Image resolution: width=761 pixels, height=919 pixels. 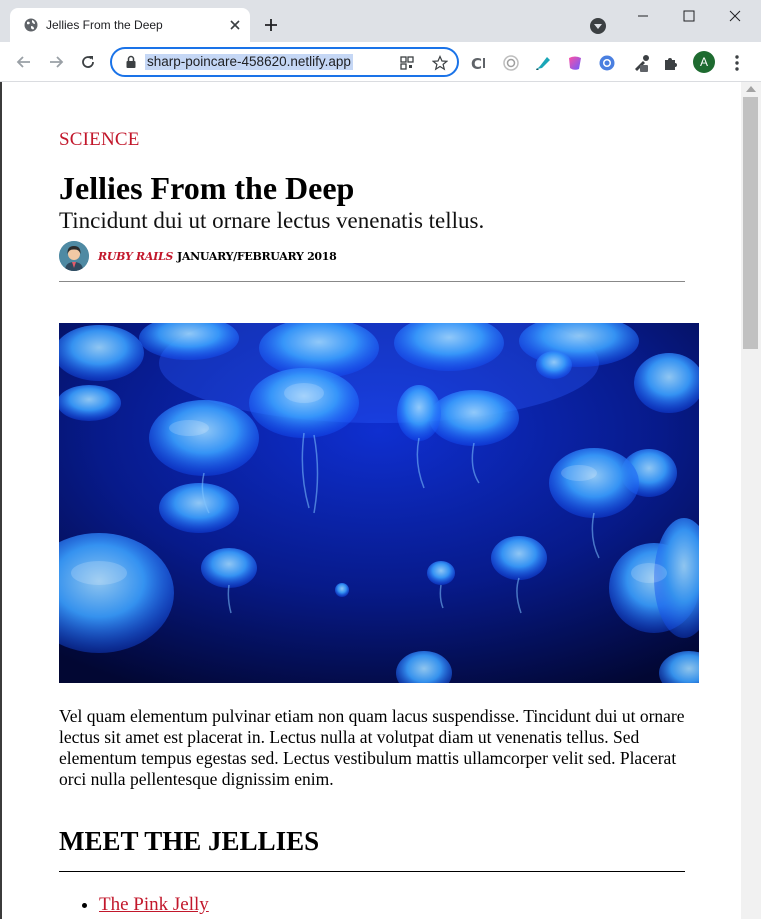 I want to click on jellies-list: The Pink Jelly, so click(x=154, y=905).